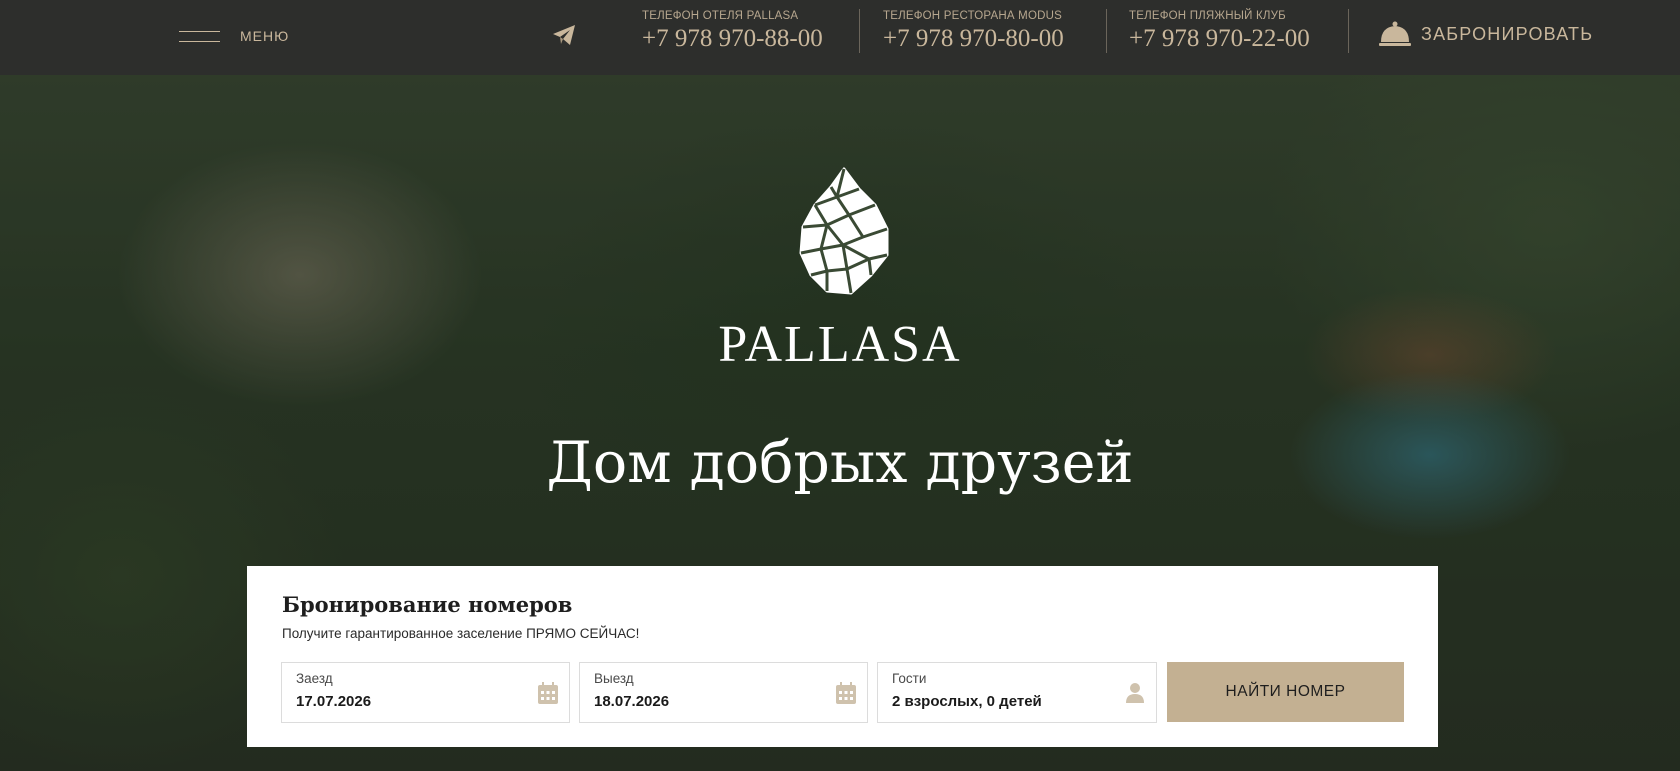  Describe the element at coordinates (234, 36) in the screenshot. I see `menu-button: МЕНЮ` at that location.